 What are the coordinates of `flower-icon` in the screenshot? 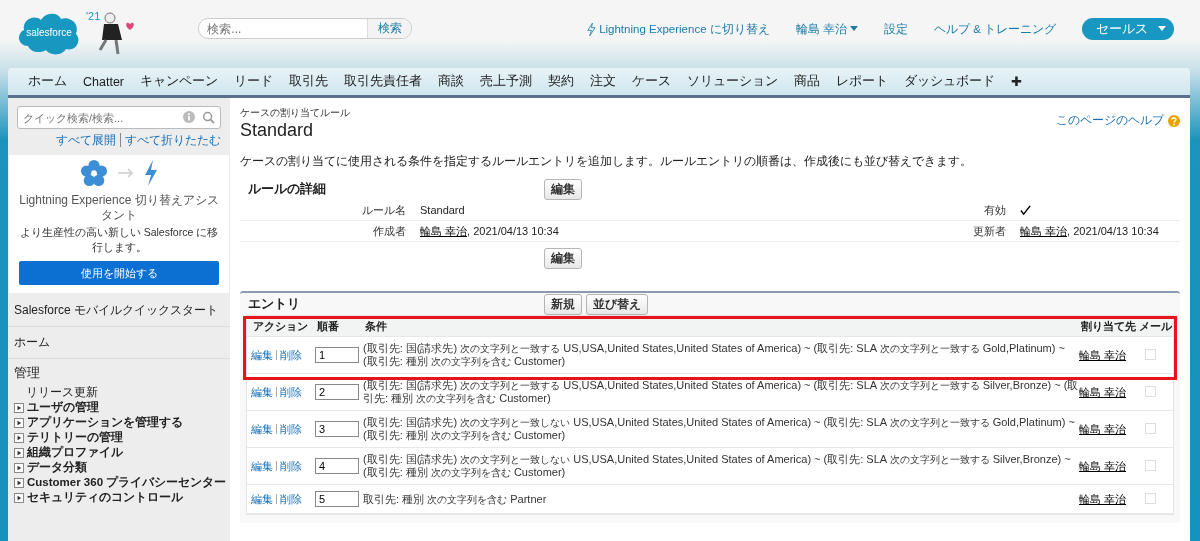 It's located at (94, 173).